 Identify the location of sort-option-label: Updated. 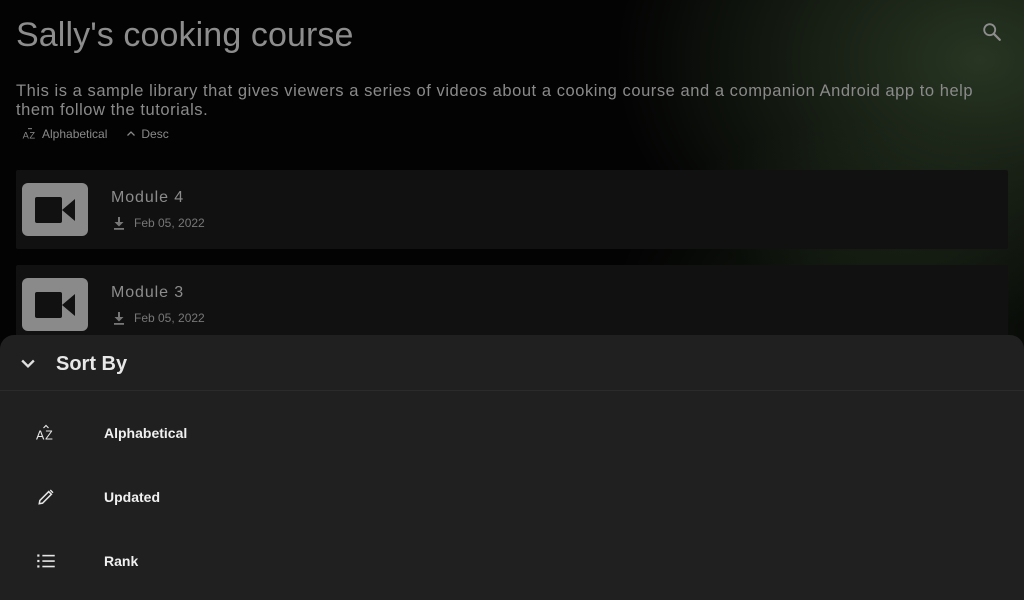
(132, 497).